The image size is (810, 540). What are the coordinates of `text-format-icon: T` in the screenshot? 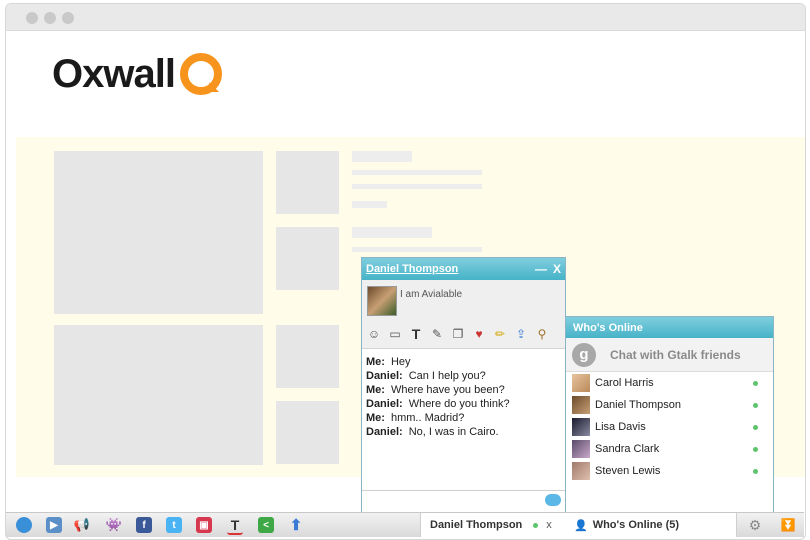 It's located at (416, 334).